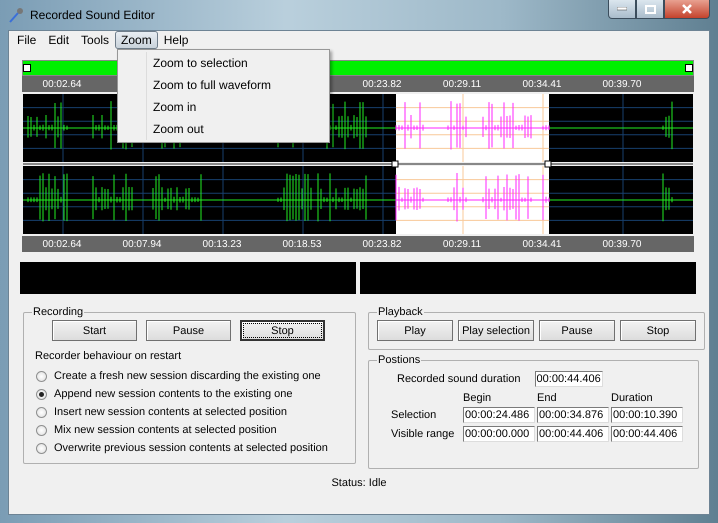 The width and height of the screenshot is (718, 523). I want to click on group-title: Playback, so click(400, 312).